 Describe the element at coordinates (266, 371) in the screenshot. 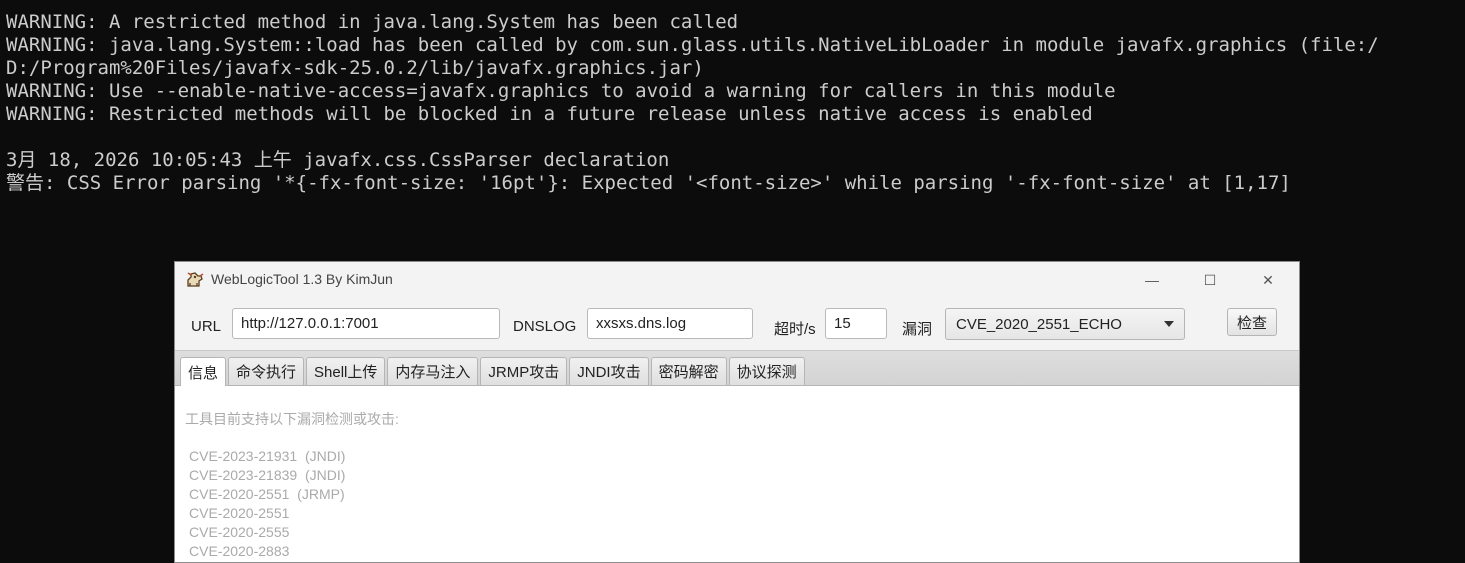

I see `tab-command-exec: 命令执行` at that location.